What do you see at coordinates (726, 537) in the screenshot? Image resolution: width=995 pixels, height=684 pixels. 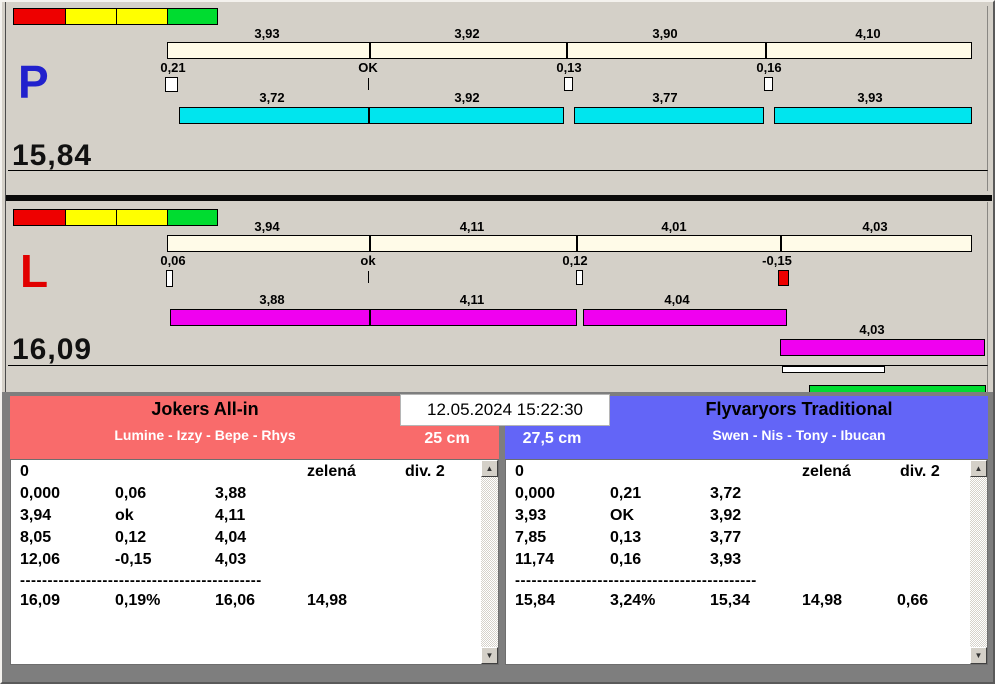 I see `list-cell: 3,77` at bounding box center [726, 537].